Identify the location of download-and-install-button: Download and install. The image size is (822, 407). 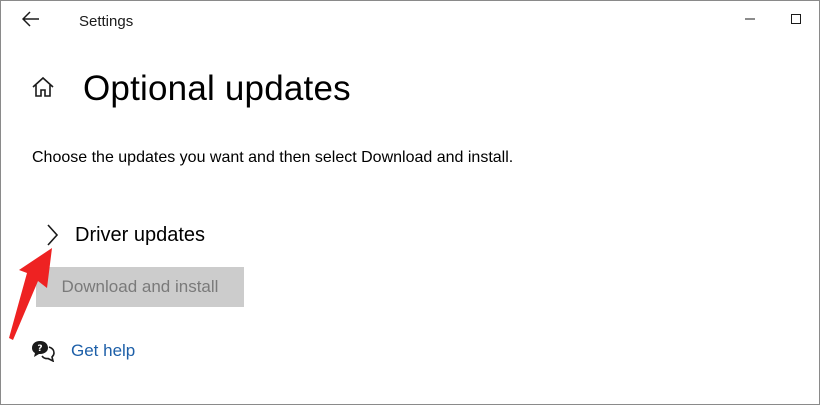
(140, 287).